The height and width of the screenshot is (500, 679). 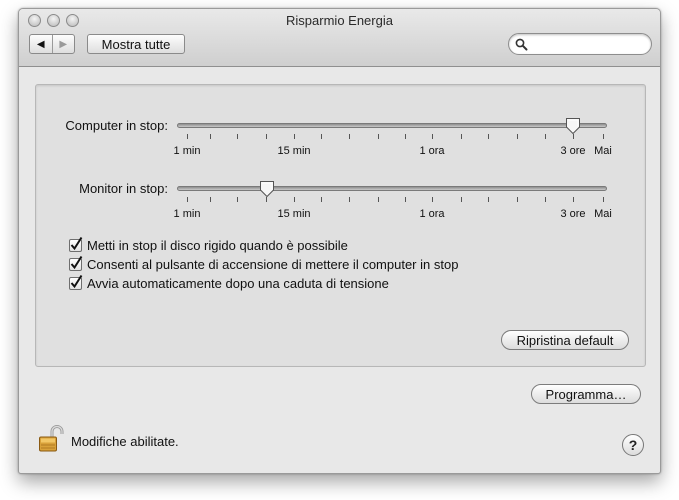 I want to click on monitor-scale-1h: 1 ora, so click(x=432, y=214).